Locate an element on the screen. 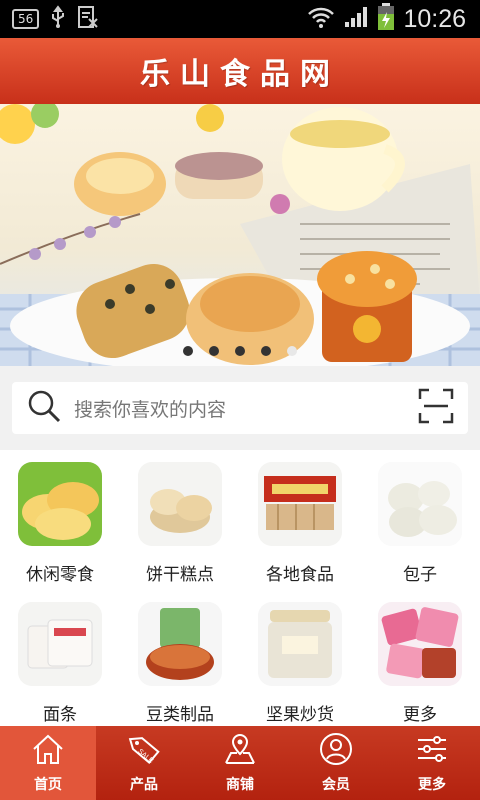 The image size is (480, 800). category-item-nuts: 坚果炒货 is located at coordinates (300, 658).